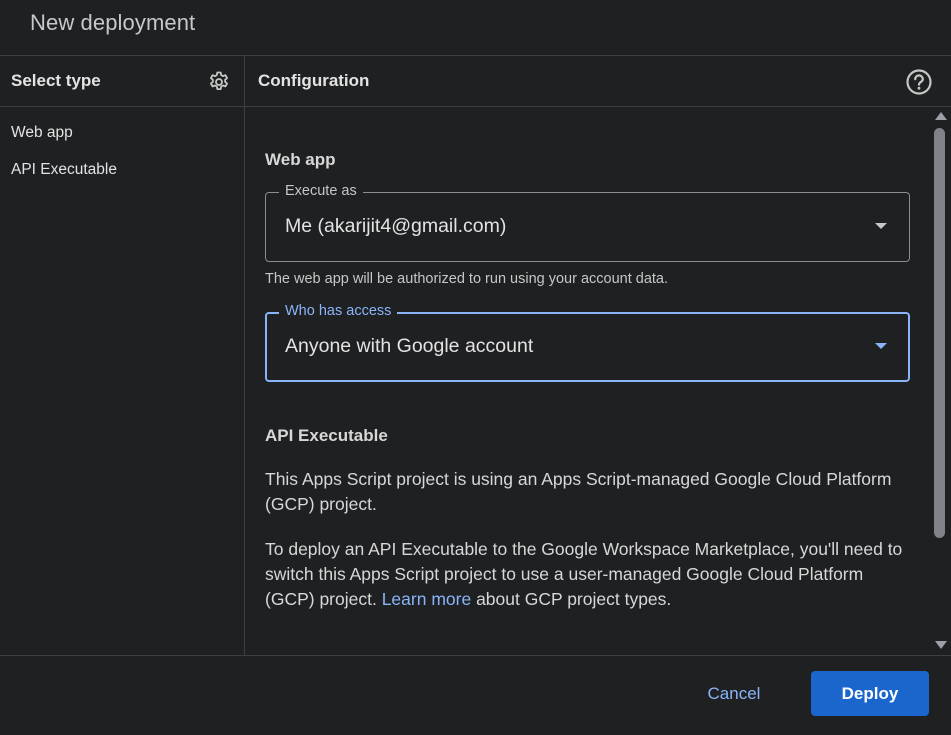 The height and width of the screenshot is (735, 951). Describe the element at coordinates (409, 346) in the screenshot. I see `who-has-access-value: Anyone with Google account` at that location.